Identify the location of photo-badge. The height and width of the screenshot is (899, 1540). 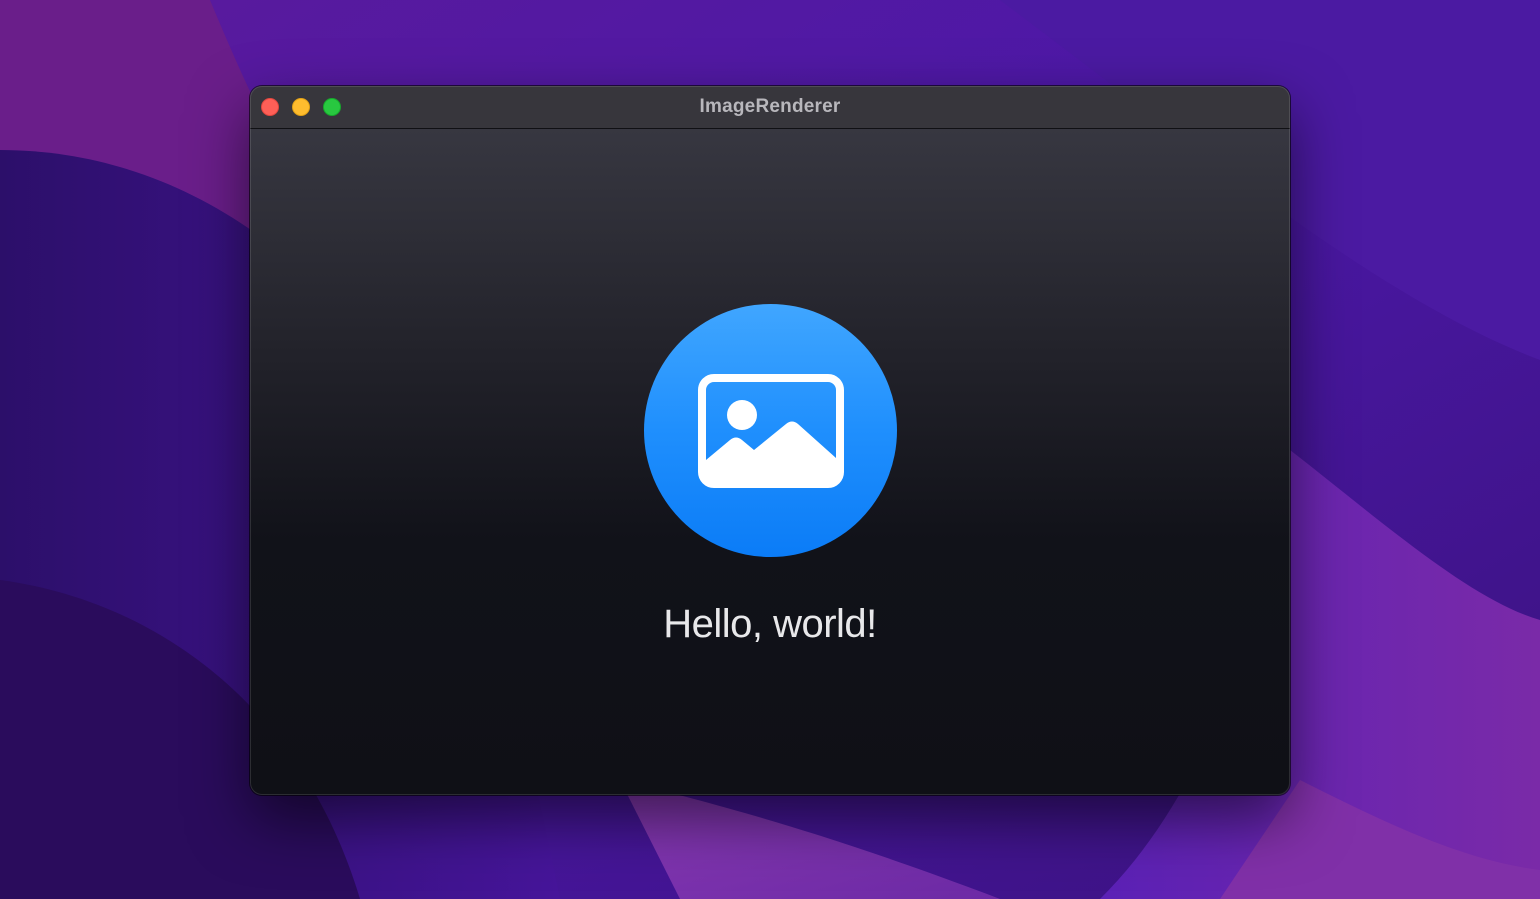
(770, 430).